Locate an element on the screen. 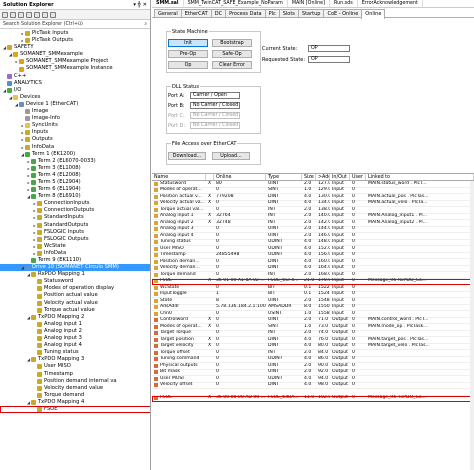 The height and width of the screenshot is (470, 474). tree-item: Analog input 3 is located at coordinates (75, 338).